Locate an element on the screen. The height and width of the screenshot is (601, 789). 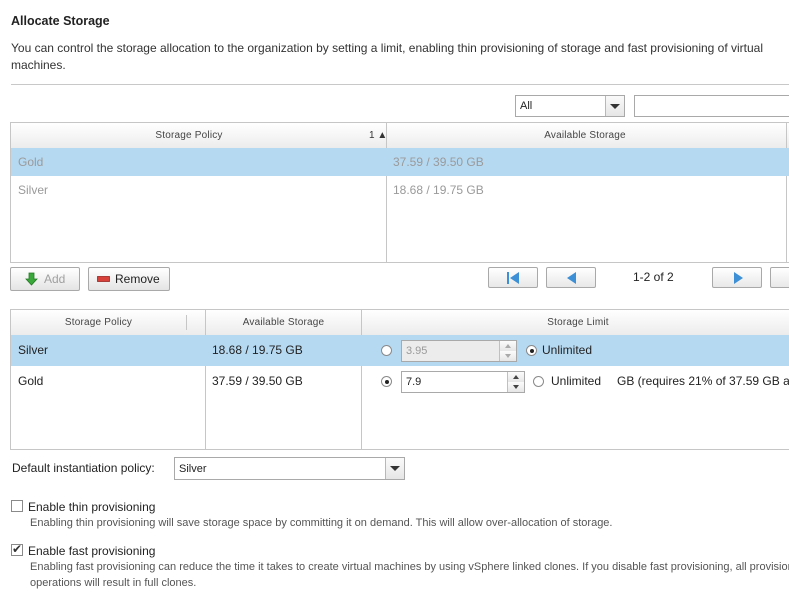
next-page-icon is located at coordinates (738, 278).